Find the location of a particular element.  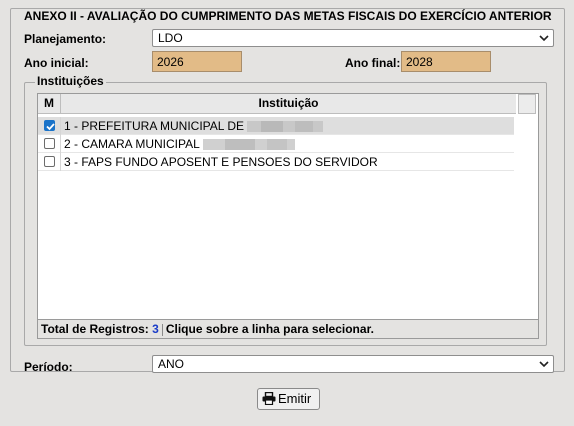

emitir-label: Emitir is located at coordinates (295, 398).